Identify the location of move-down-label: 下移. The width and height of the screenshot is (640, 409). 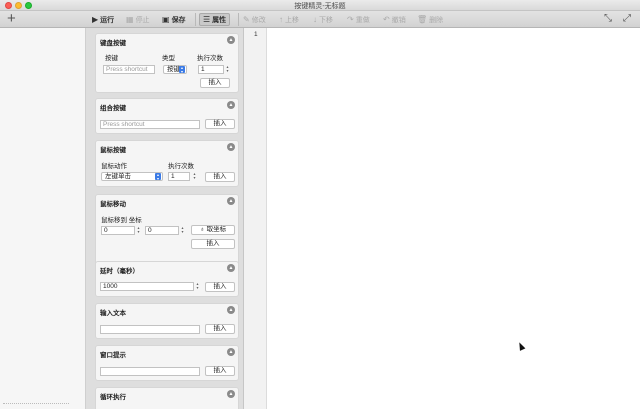
(326, 20).